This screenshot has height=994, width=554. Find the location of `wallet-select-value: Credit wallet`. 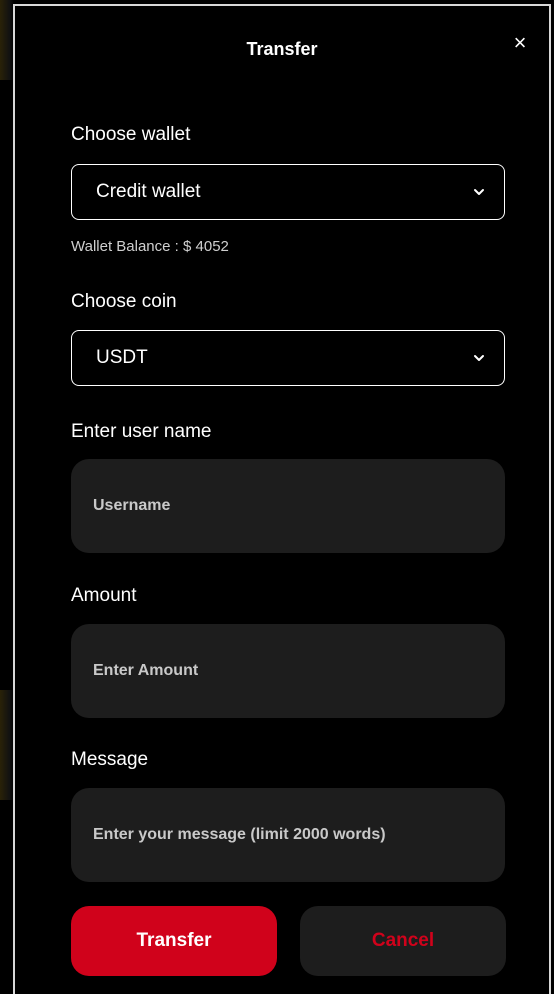

wallet-select-value: Credit wallet is located at coordinates (148, 191).